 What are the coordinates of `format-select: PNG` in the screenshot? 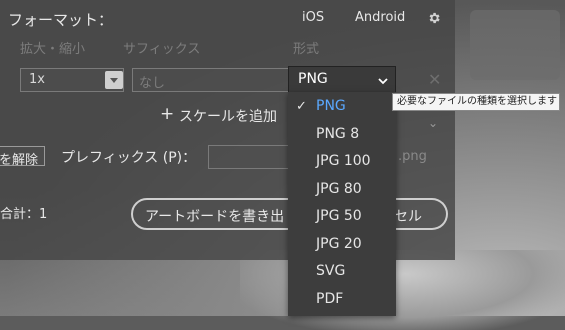 It's located at (342, 79).